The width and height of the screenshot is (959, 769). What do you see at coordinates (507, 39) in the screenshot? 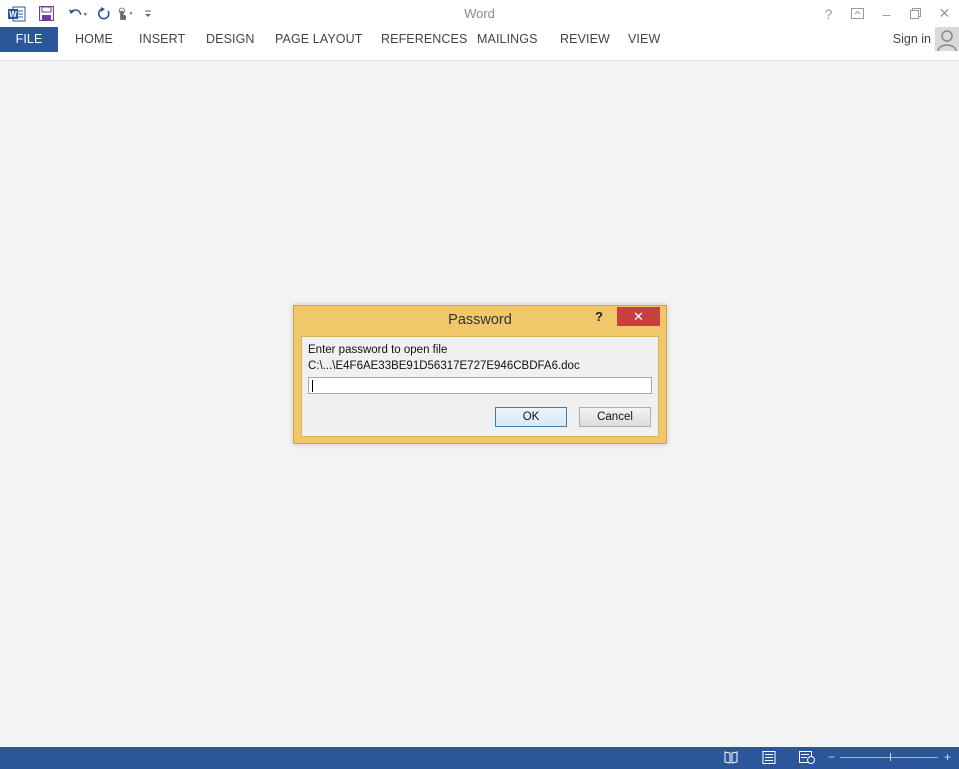
I see `tab-mailings: MAILINGS` at bounding box center [507, 39].